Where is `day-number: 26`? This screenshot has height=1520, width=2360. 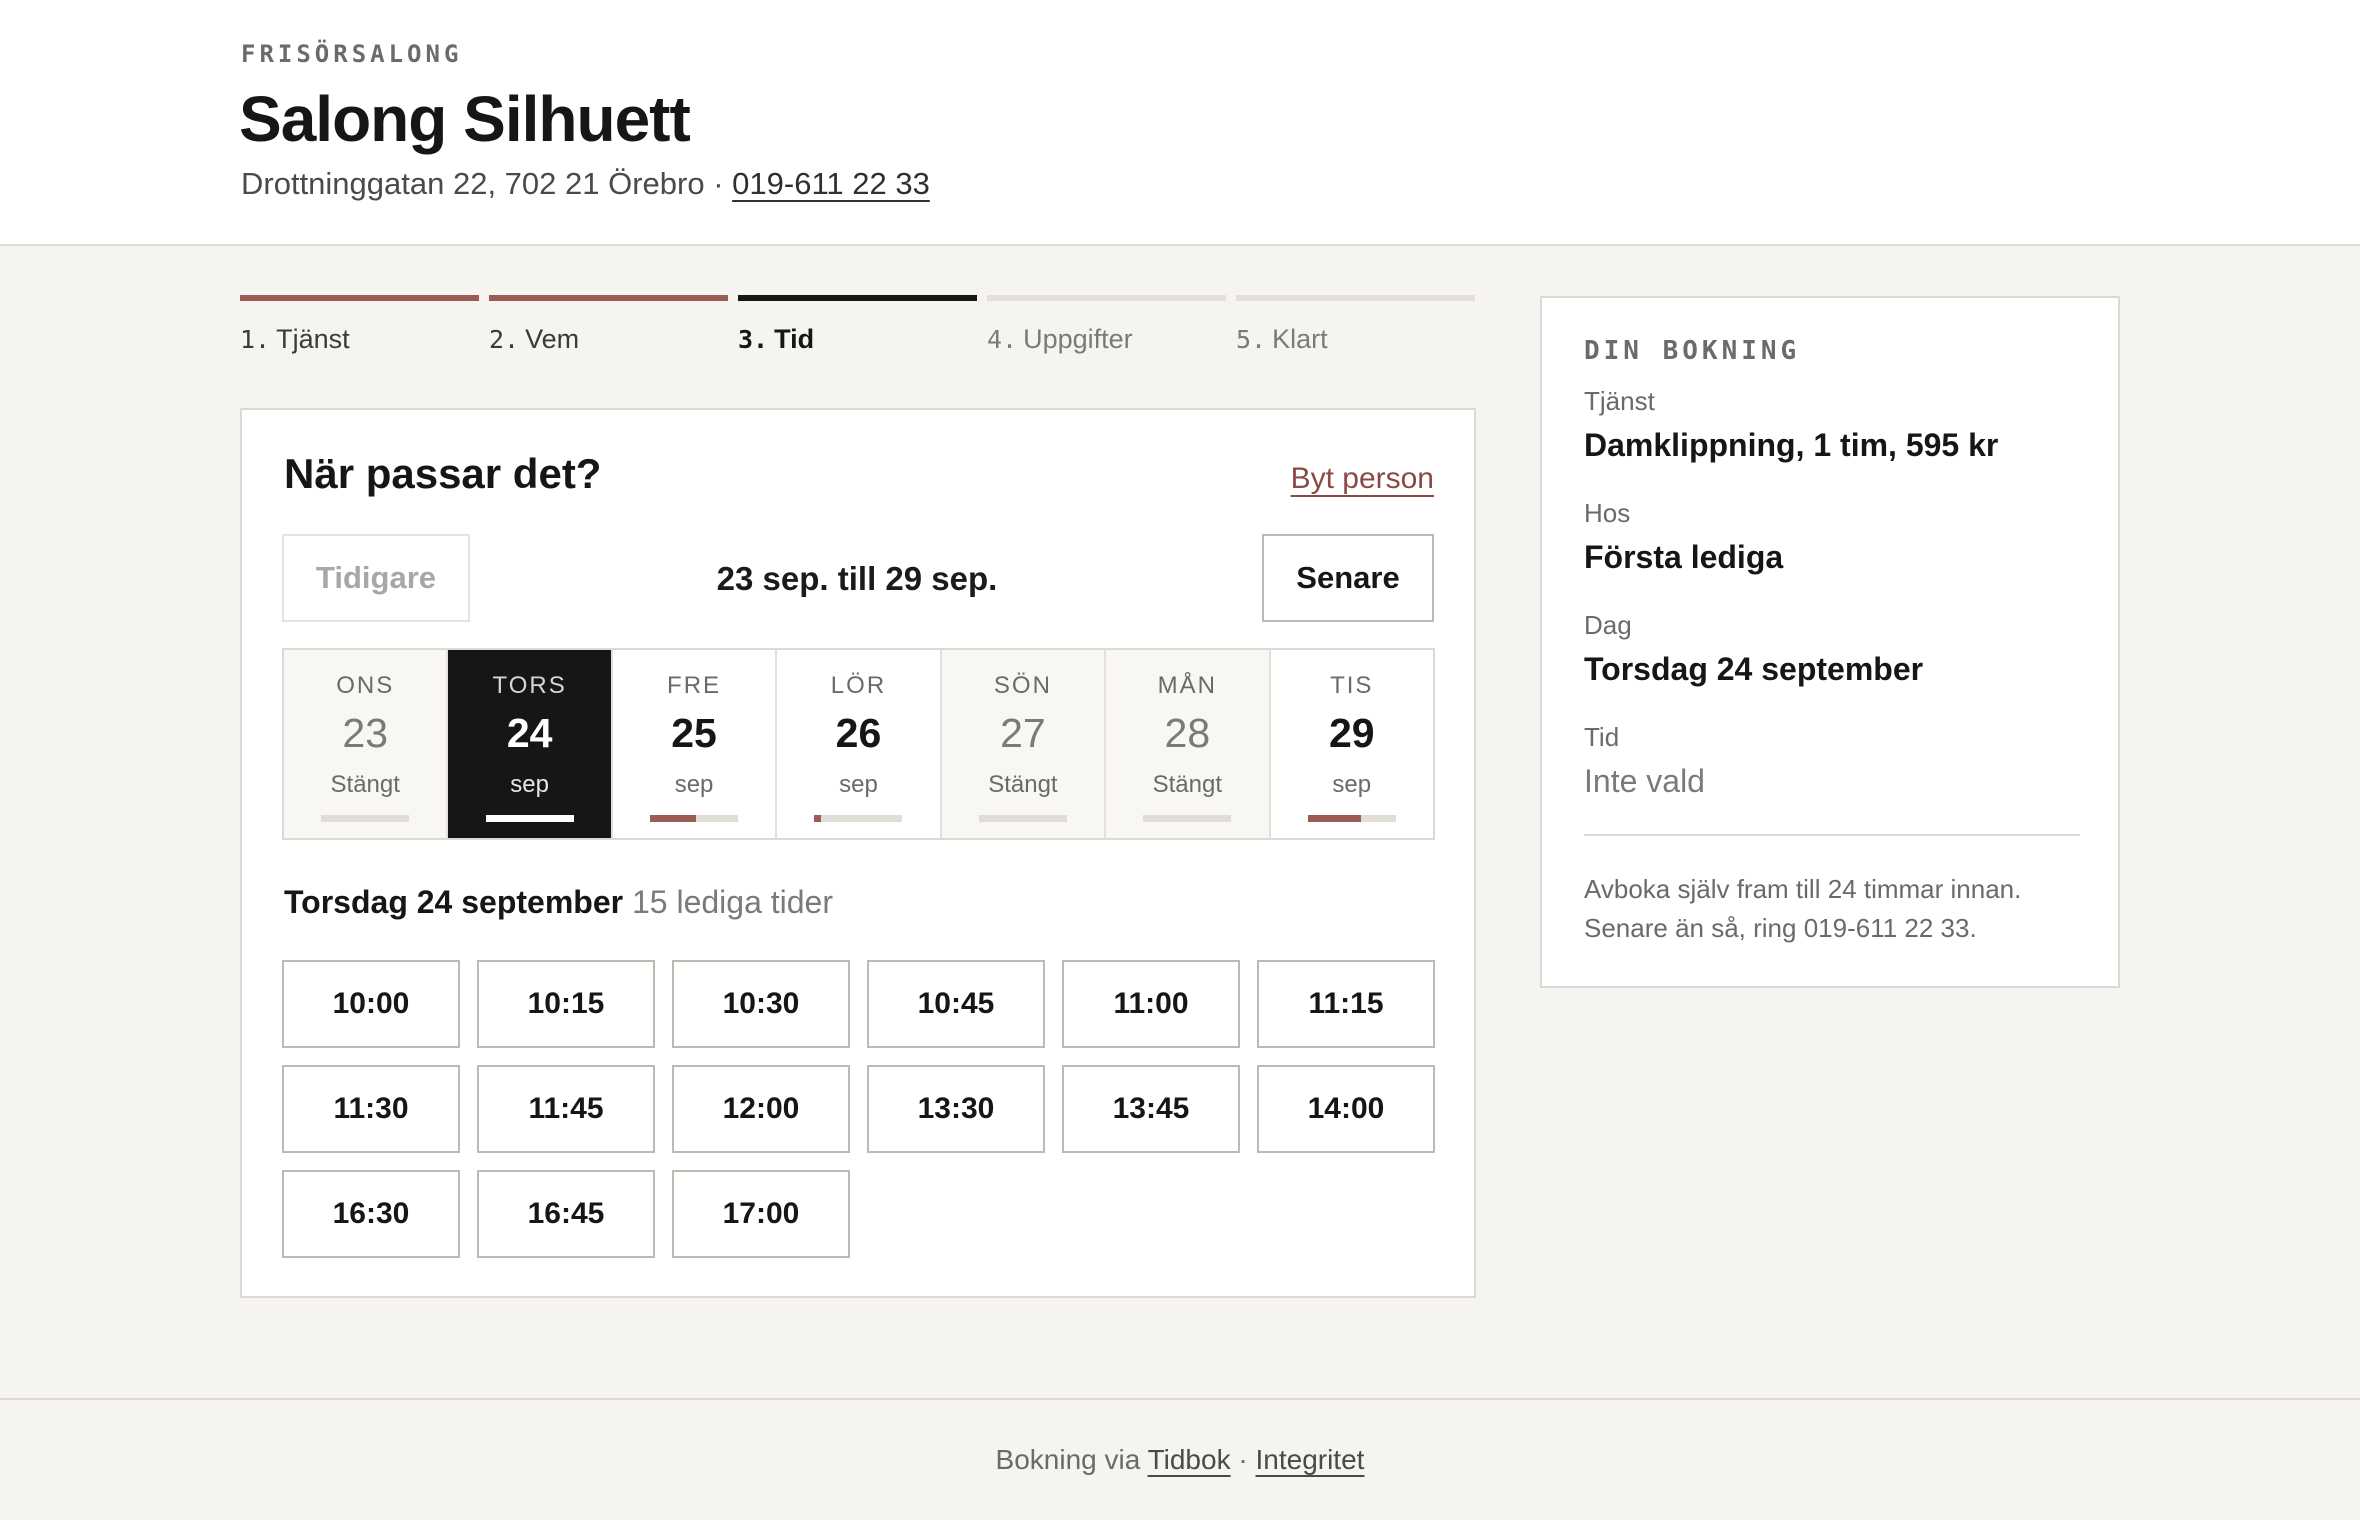 day-number: 26 is located at coordinates (858, 733).